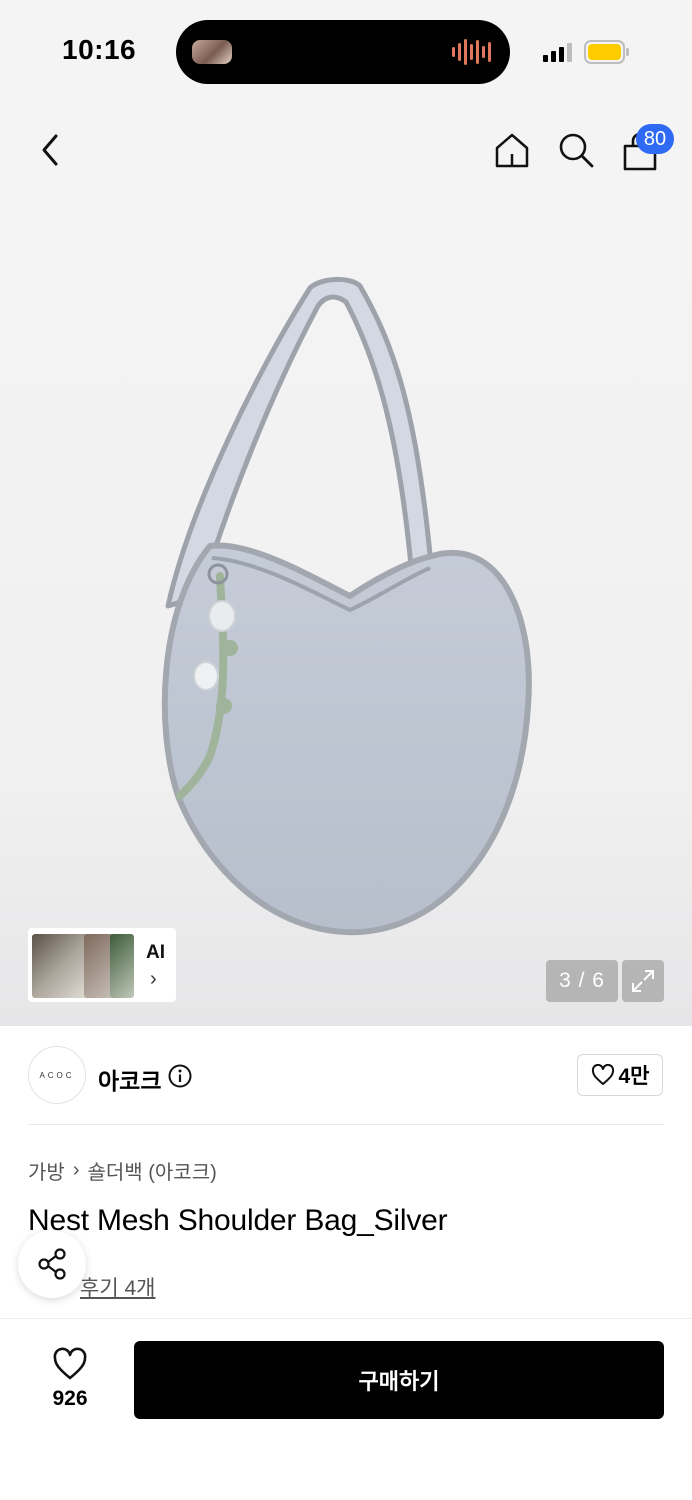  I want to click on bottom-action-bar: 926 구매하기, so click(346, 1409).